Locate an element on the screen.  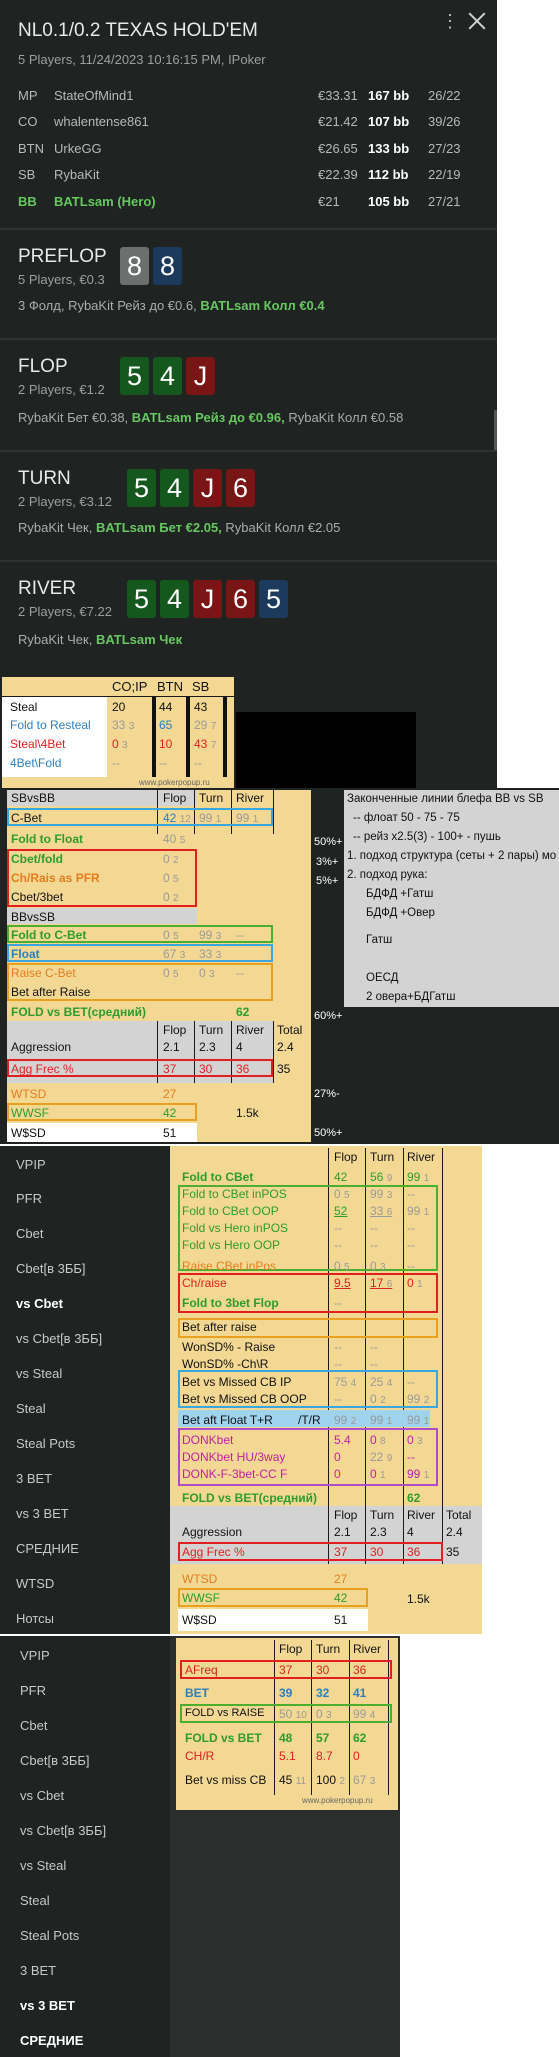
nav-wtsd: WTSD is located at coordinates (35, 1583).